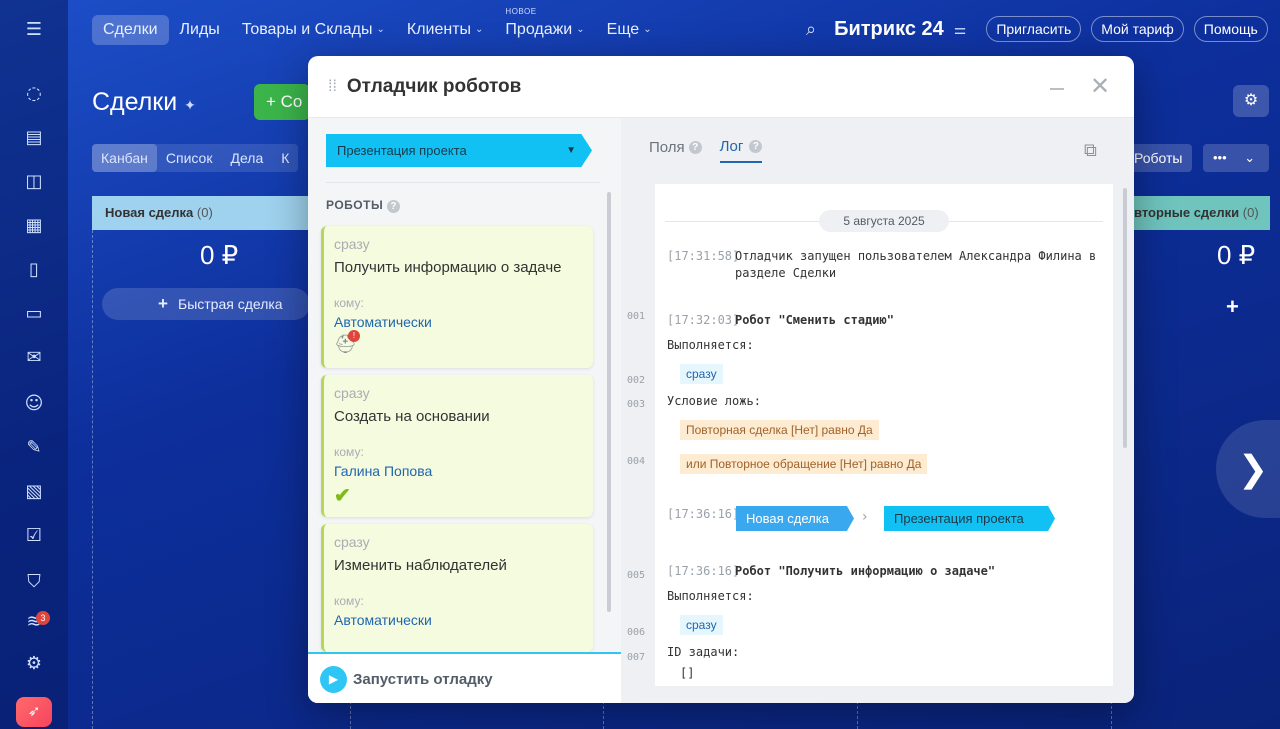  Describe the element at coordinates (571, 150) in the screenshot. I see `caret-down-icon: ▼` at that location.